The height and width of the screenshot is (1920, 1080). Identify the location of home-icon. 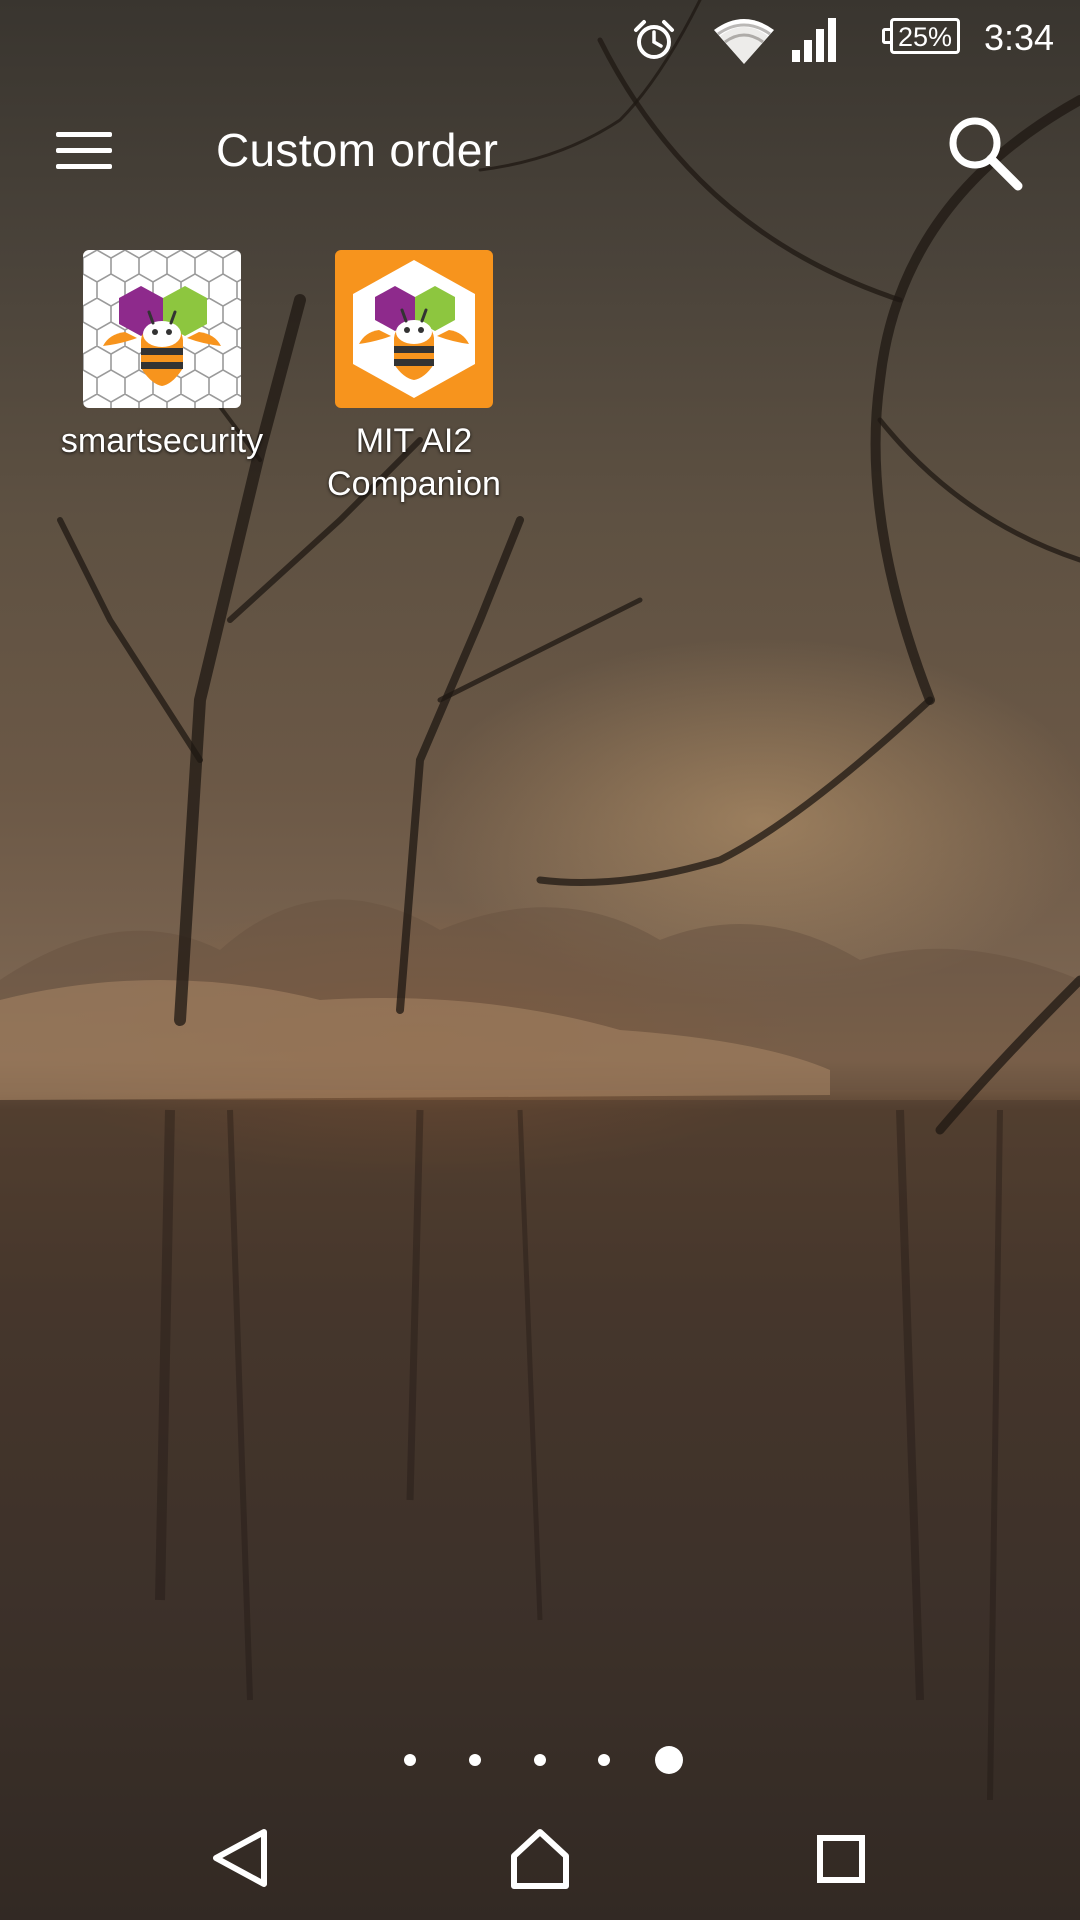
(540, 1859).